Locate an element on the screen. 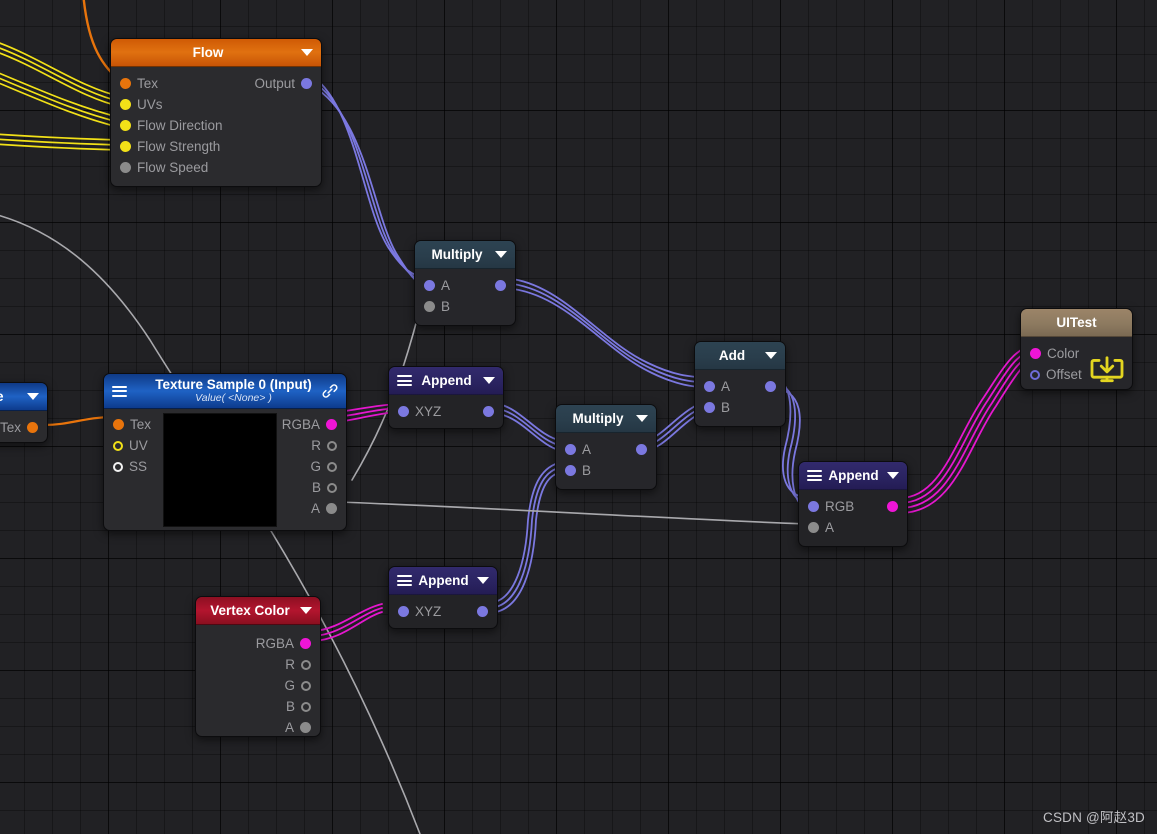 The image size is (1157, 834). link-icon is located at coordinates (330, 391).